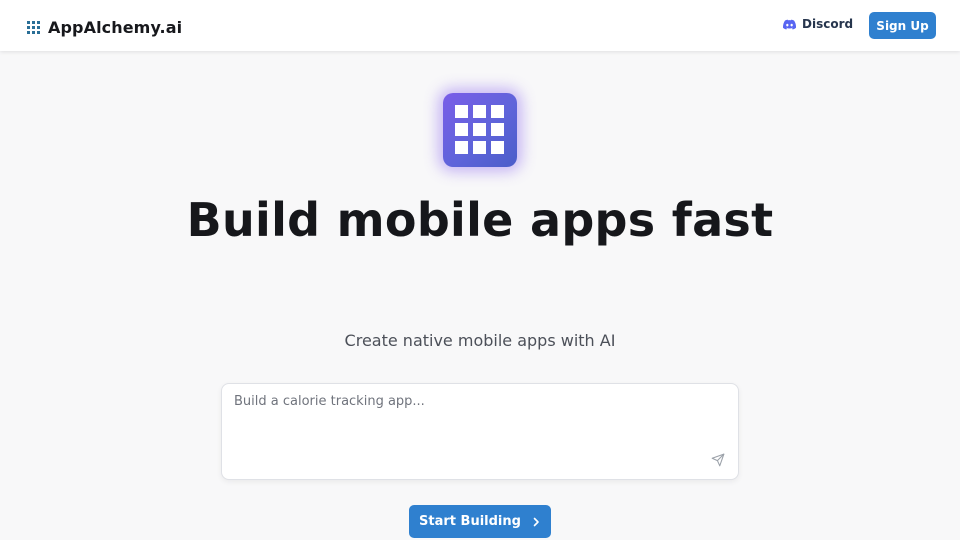  I want to click on hero-app-icon, so click(480, 130).